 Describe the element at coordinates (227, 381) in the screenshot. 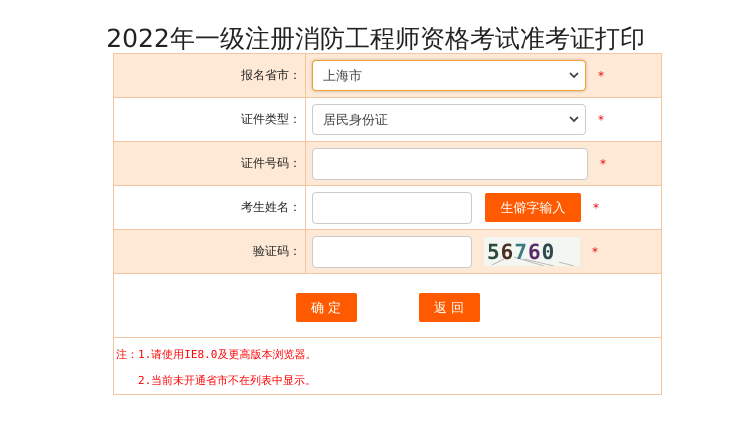

I see `note-text: 2.当前未开通省市不在列表中显示。` at that location.